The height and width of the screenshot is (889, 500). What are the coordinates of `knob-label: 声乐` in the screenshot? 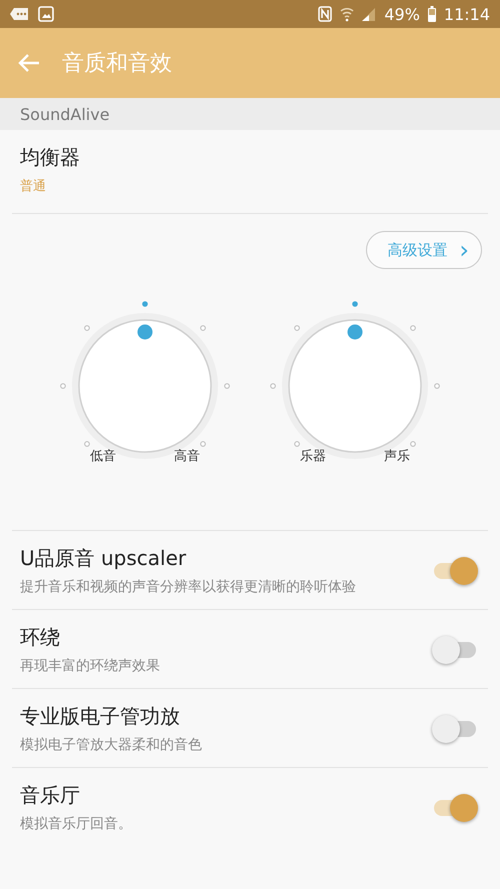 It's located at (397, 456).